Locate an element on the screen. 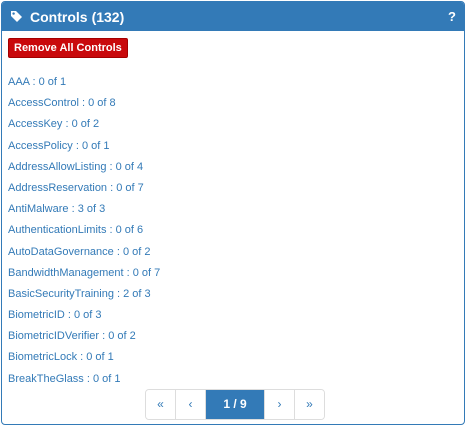 The width and height of the screenshot is (467, 428). control-link: AccessPolicy : 0 of 1 is located at coordinates (59, 146).